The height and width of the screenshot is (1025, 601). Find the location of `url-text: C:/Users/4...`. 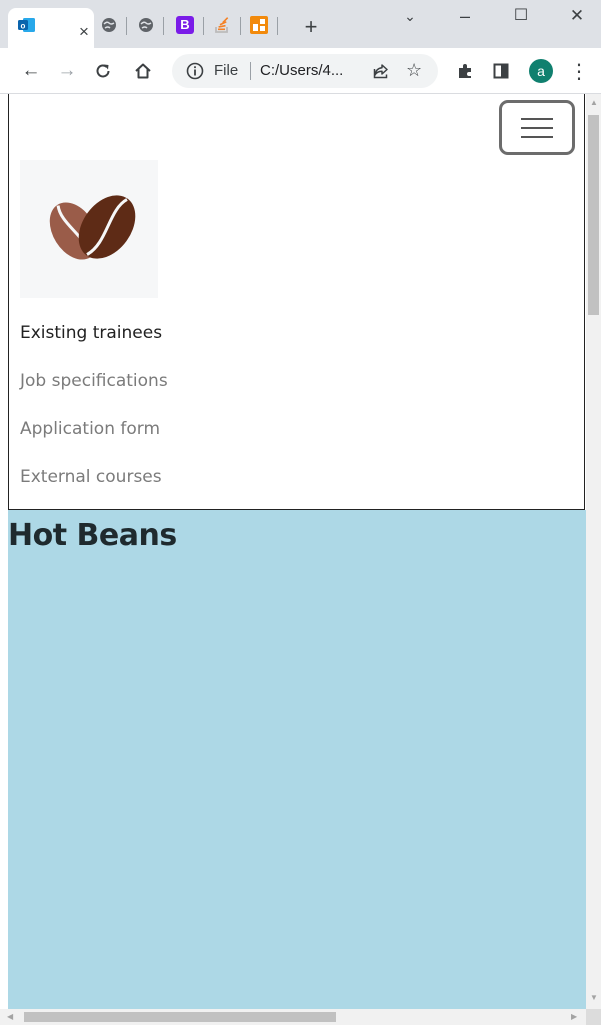

url-text: C:/Users/4... is located at coordinates (301, 71).